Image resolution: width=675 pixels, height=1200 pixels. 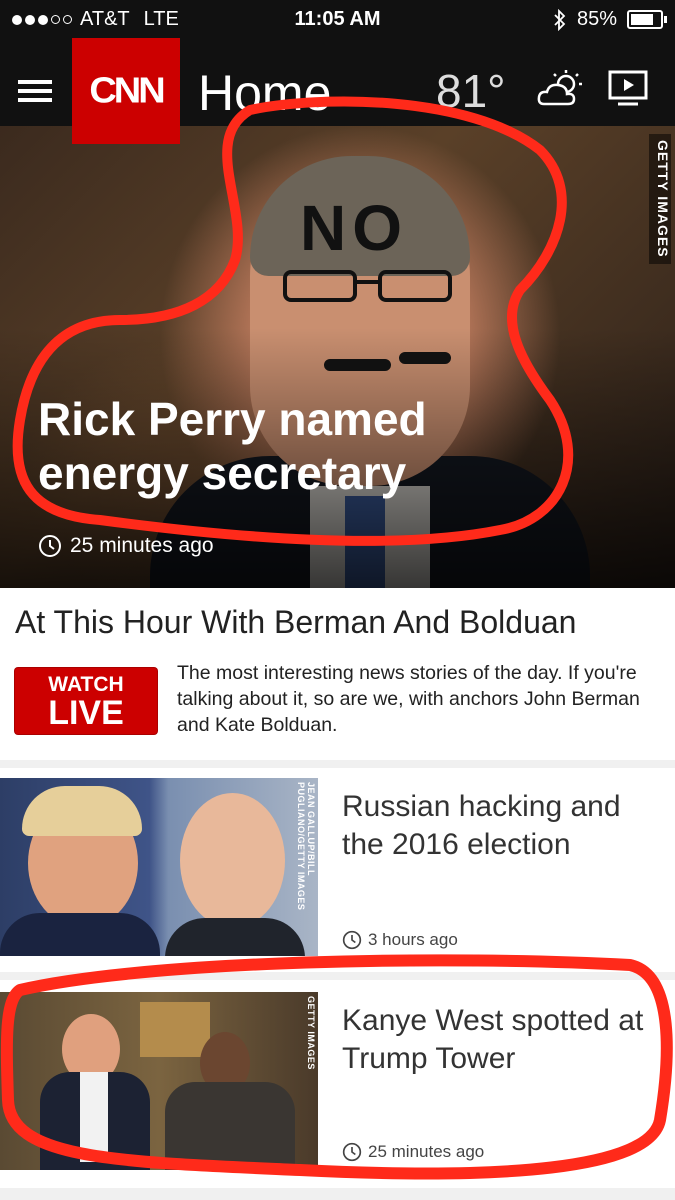 I want to click on thumbnail-hair-left, so click(x=82, y=811).